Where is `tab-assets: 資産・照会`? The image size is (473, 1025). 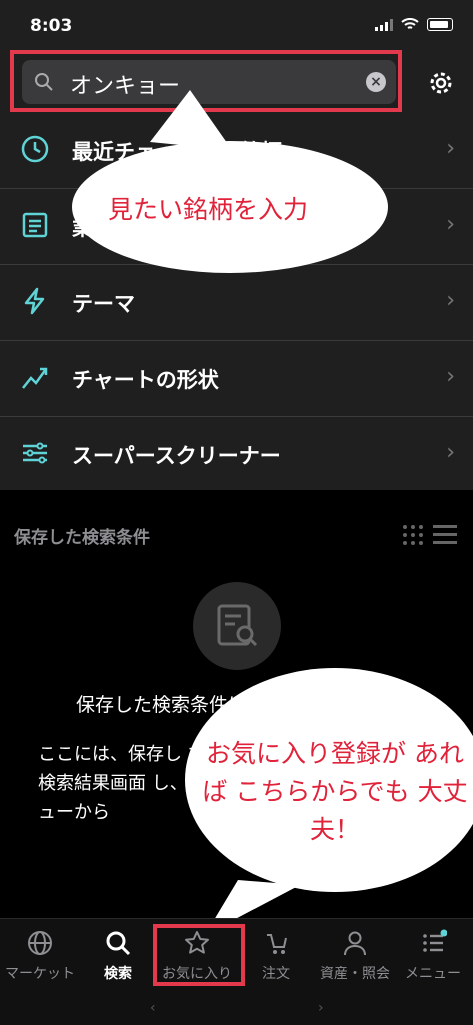 tab-assets: 資産・照会 is located at coordinates (355, 956).